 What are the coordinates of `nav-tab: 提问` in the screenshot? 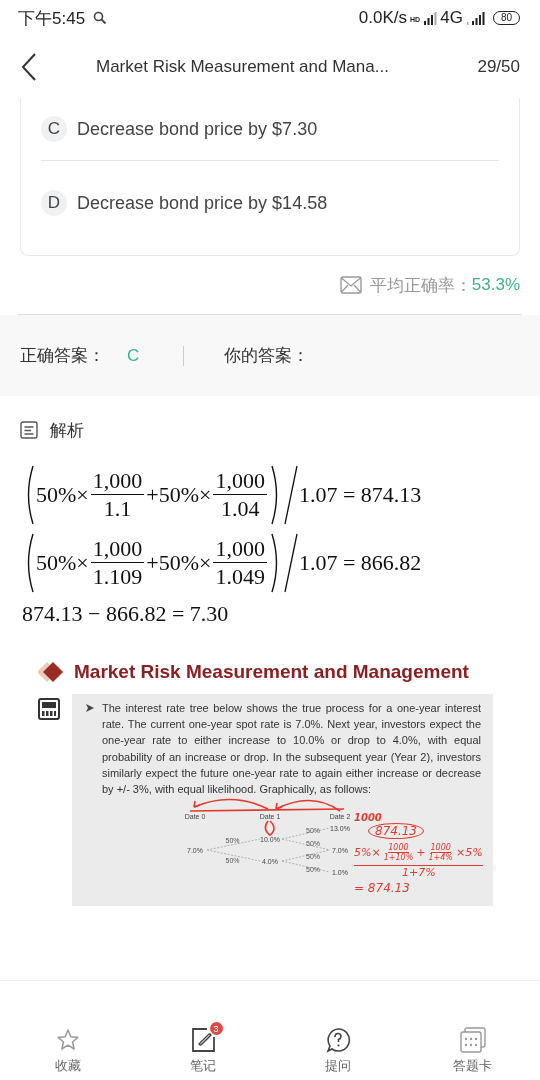 It's located at (337, 1047).